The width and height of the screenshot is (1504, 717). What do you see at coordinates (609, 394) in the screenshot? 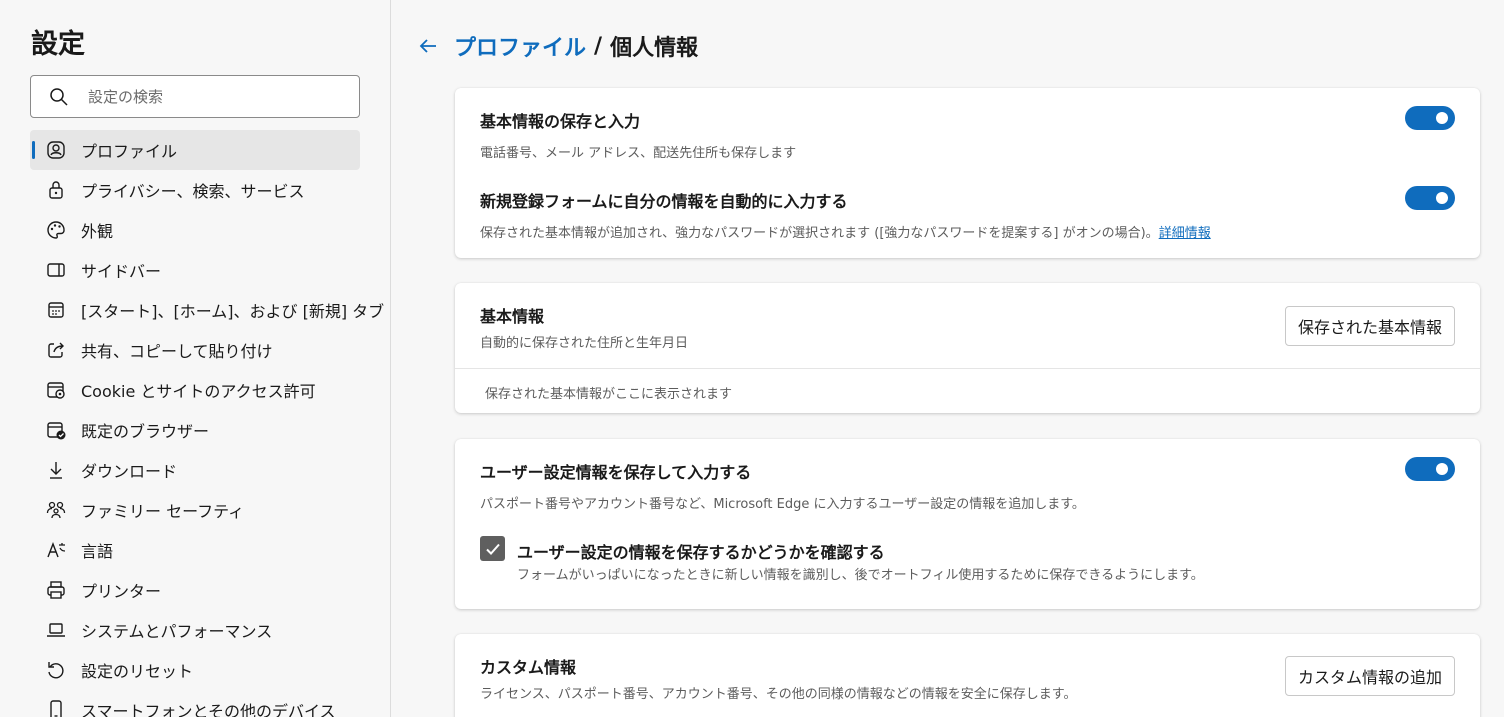
I see `basic-info-empty-text: 保存された基本情報がここに表示されます` at bounding box center [609, 394].